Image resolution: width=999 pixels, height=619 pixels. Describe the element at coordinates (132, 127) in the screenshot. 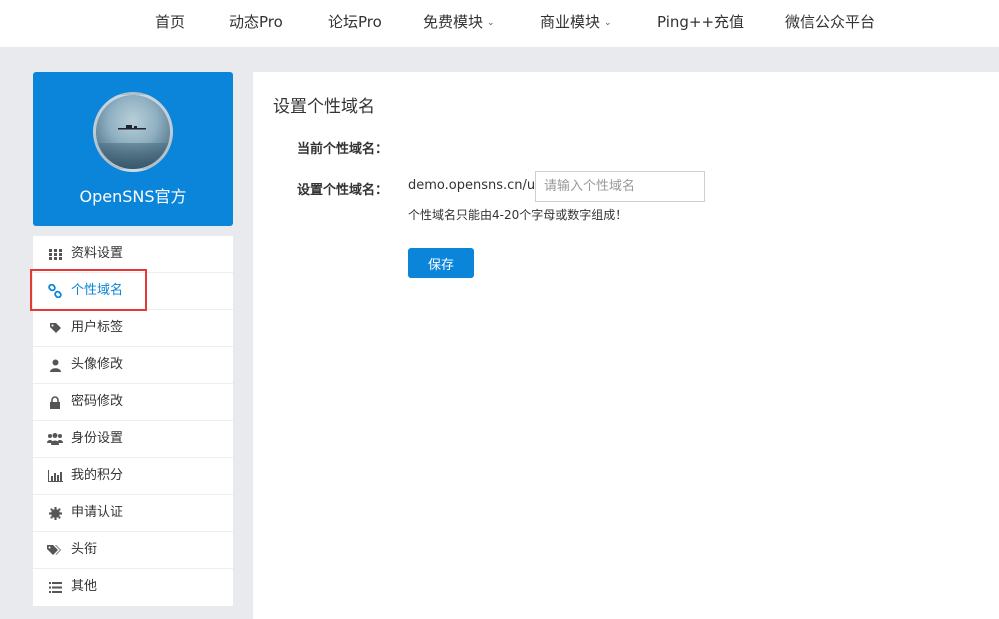

I see `boat-image` at that location.